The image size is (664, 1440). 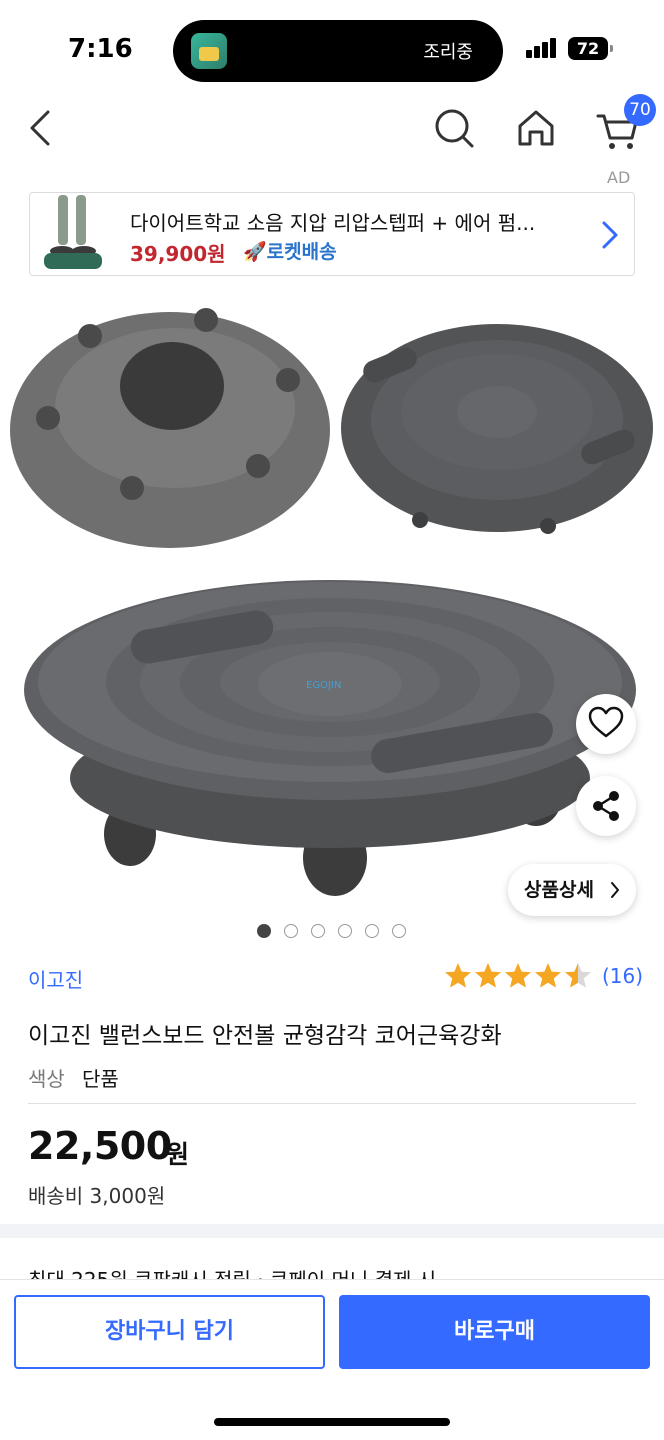 I want to click on rocket-delivery-badge: 🚀로켓배송, so click(x=290, y=250).